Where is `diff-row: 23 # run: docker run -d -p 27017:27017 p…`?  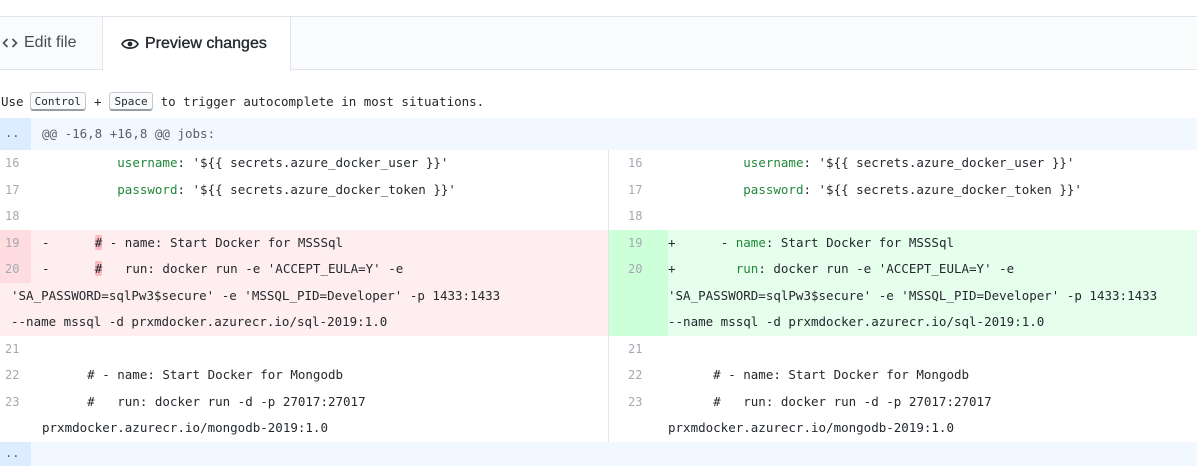
diff-row: 23 # run: docker run -d -p 27017:27017 p… is located at coordinates (598, 415).